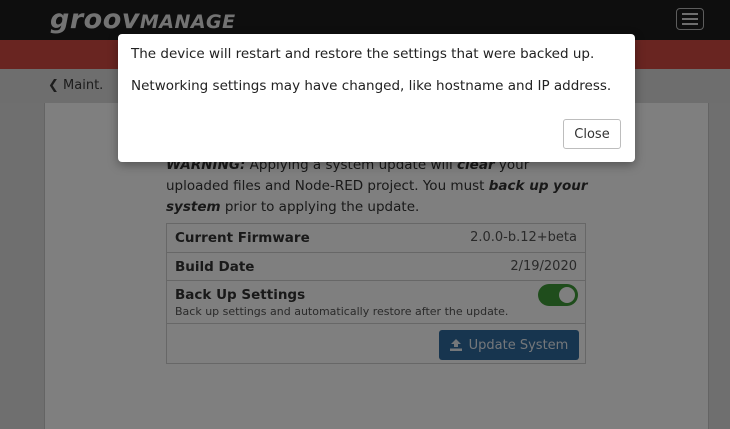  Describe the element at coordinates (592, 134) in the screenshot. I see `close-button: Close` at that location.